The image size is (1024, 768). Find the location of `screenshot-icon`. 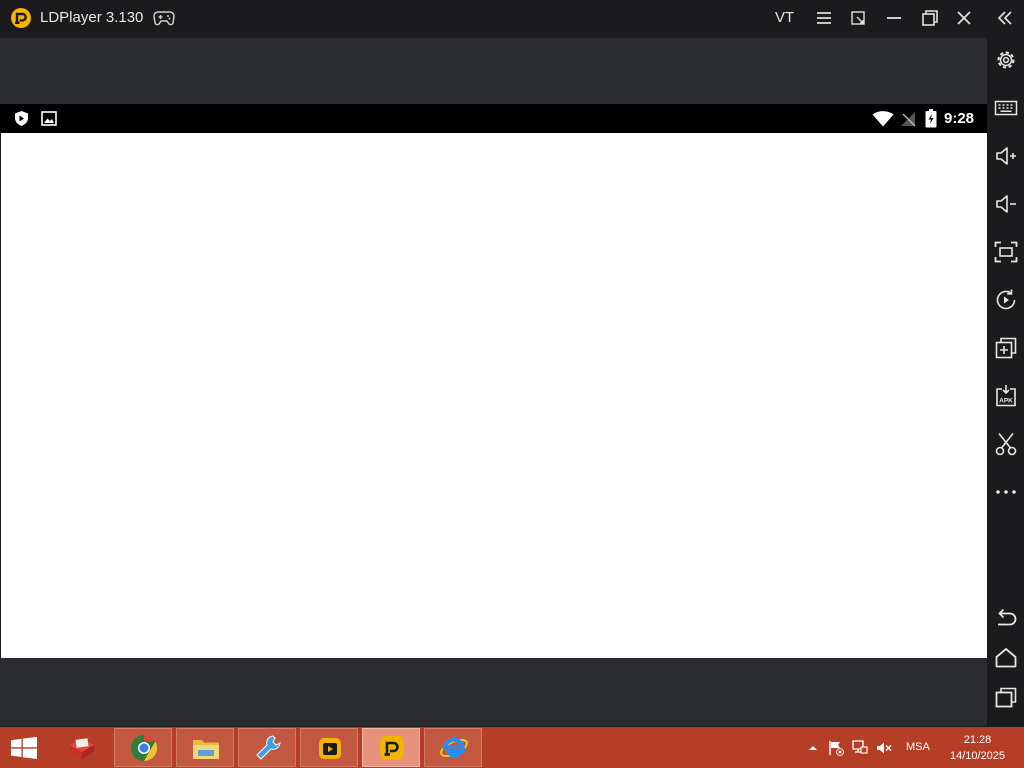

screenshot-icon is located at coordinates (1006, 444).